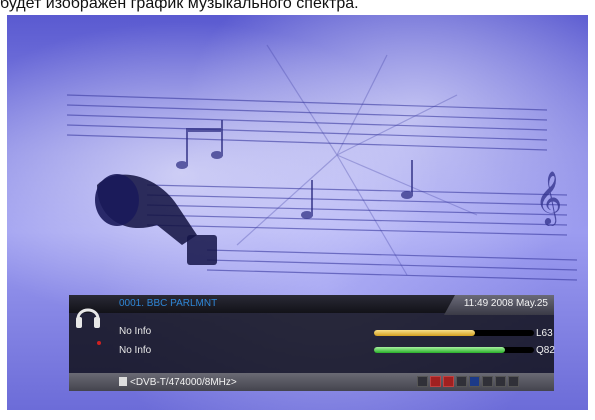  Describe the element at coordinates (168, 303) in the screenshot. I see `channel-name: 0001. BBC PARLMNT` at that location.